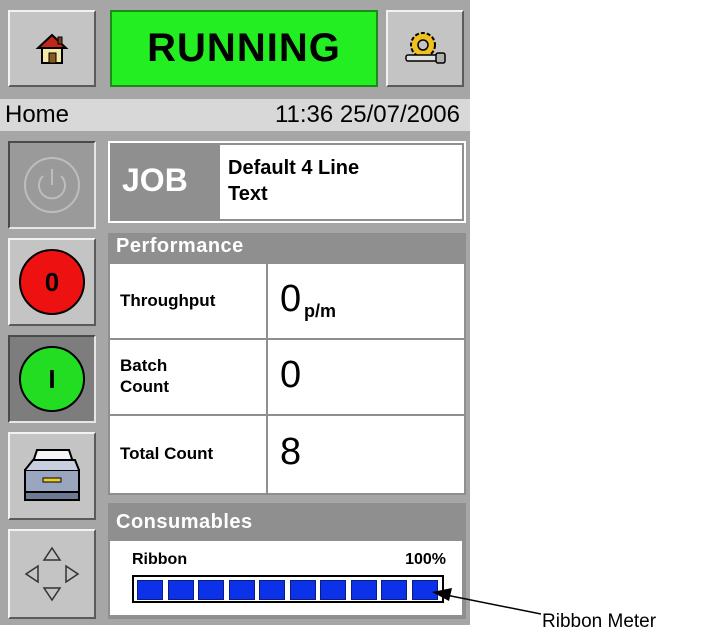 This screenshot has width=701, height=637. I want to click on status-indicator: RUNNING, so click(244, 48).